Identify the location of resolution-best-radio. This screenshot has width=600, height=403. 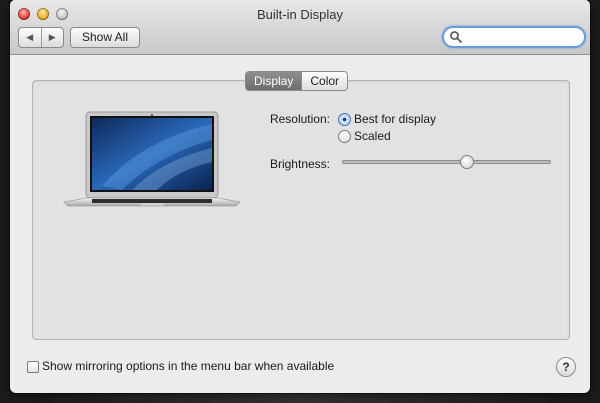
(344, 119).